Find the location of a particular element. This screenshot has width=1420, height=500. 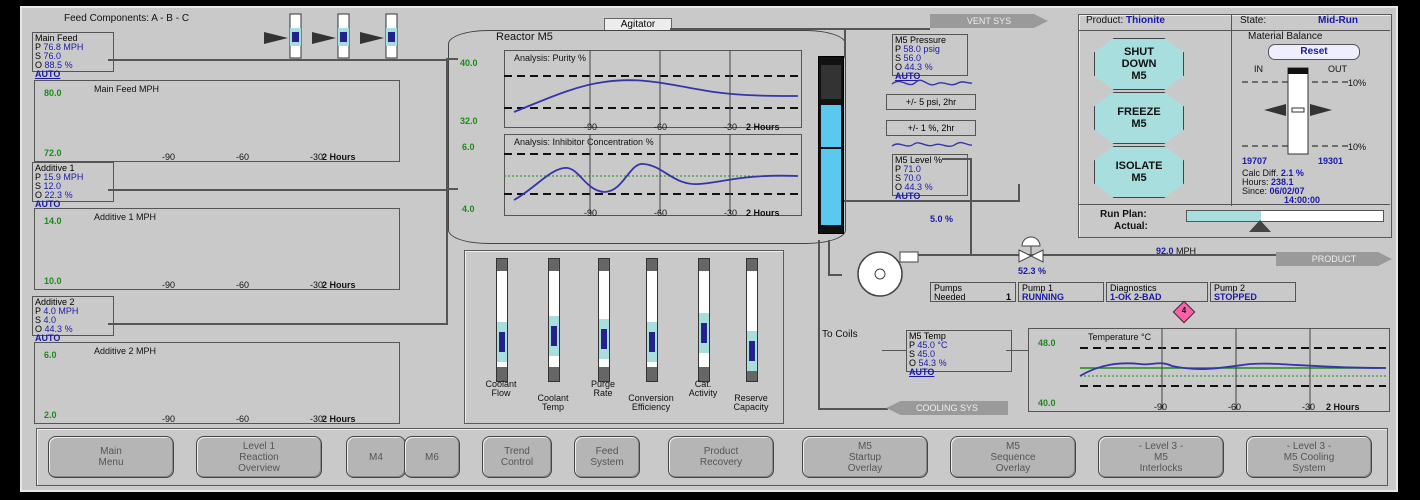

feed-mode: AUTO is located at coordinates (48, 74).